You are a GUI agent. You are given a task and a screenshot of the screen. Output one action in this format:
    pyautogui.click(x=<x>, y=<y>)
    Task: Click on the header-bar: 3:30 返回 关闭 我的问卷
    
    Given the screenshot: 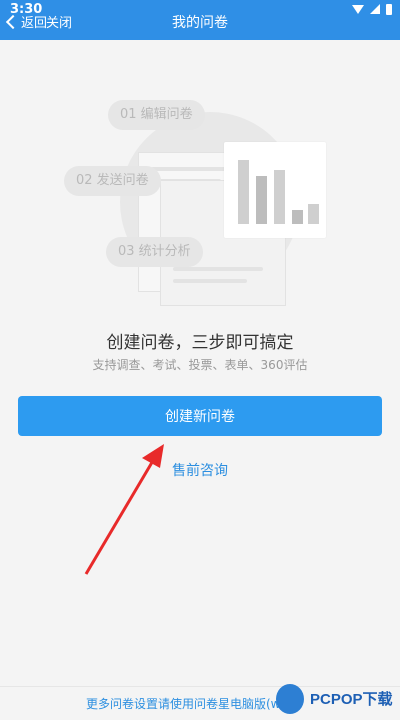 What is the action you would take?
    pyautogui.click(x=200, y=20)
    